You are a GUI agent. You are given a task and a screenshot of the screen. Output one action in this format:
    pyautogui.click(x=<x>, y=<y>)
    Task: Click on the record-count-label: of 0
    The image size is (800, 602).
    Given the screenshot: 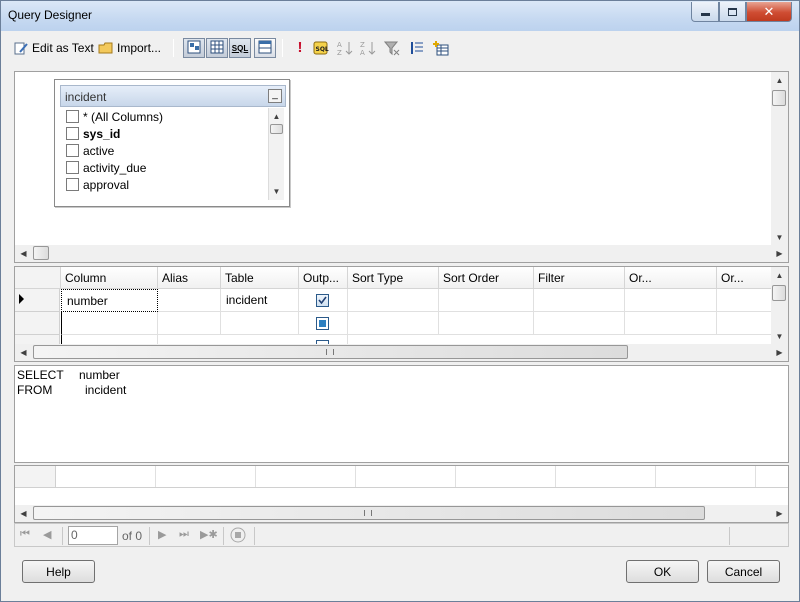 What is the action you would take?
    pyautogui.click(x=132, y=536)
    